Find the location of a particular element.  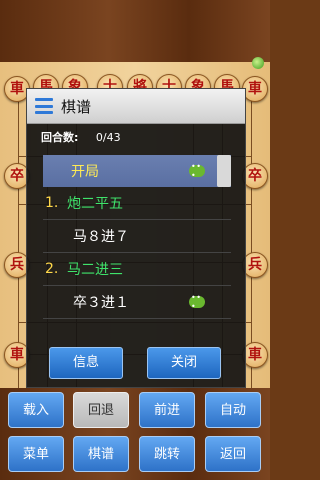

list-item-move-black: 马８进７ is located at coordinates (137, 236).